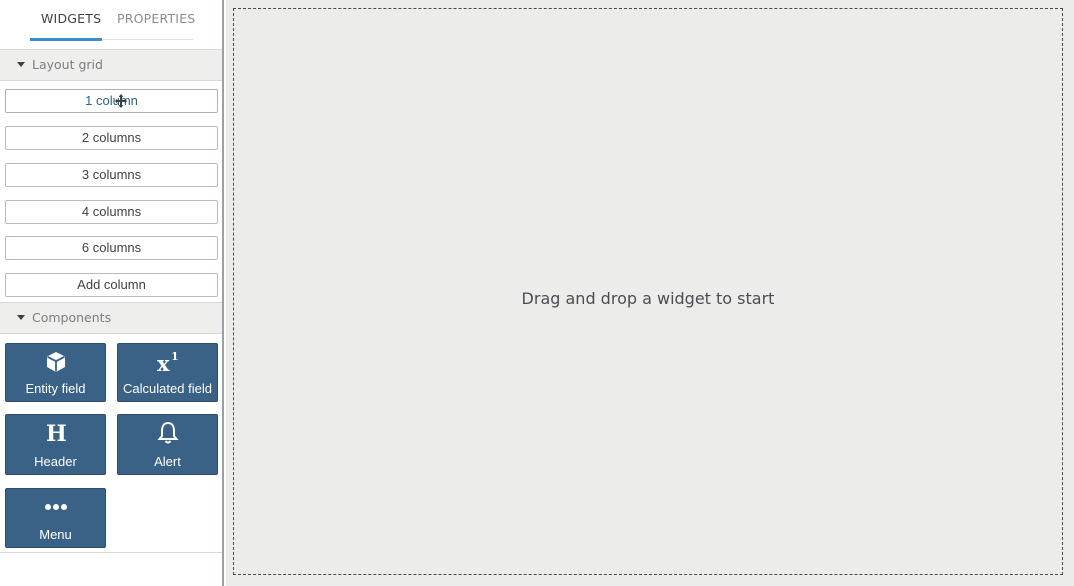 The width and height of the screenshot is (1074, 586). What do you see at coordinates (648, 298) in the screenshot?
I see `drop-hint-text: Drag and drop a widget to start` at bounding box center [648, 298].